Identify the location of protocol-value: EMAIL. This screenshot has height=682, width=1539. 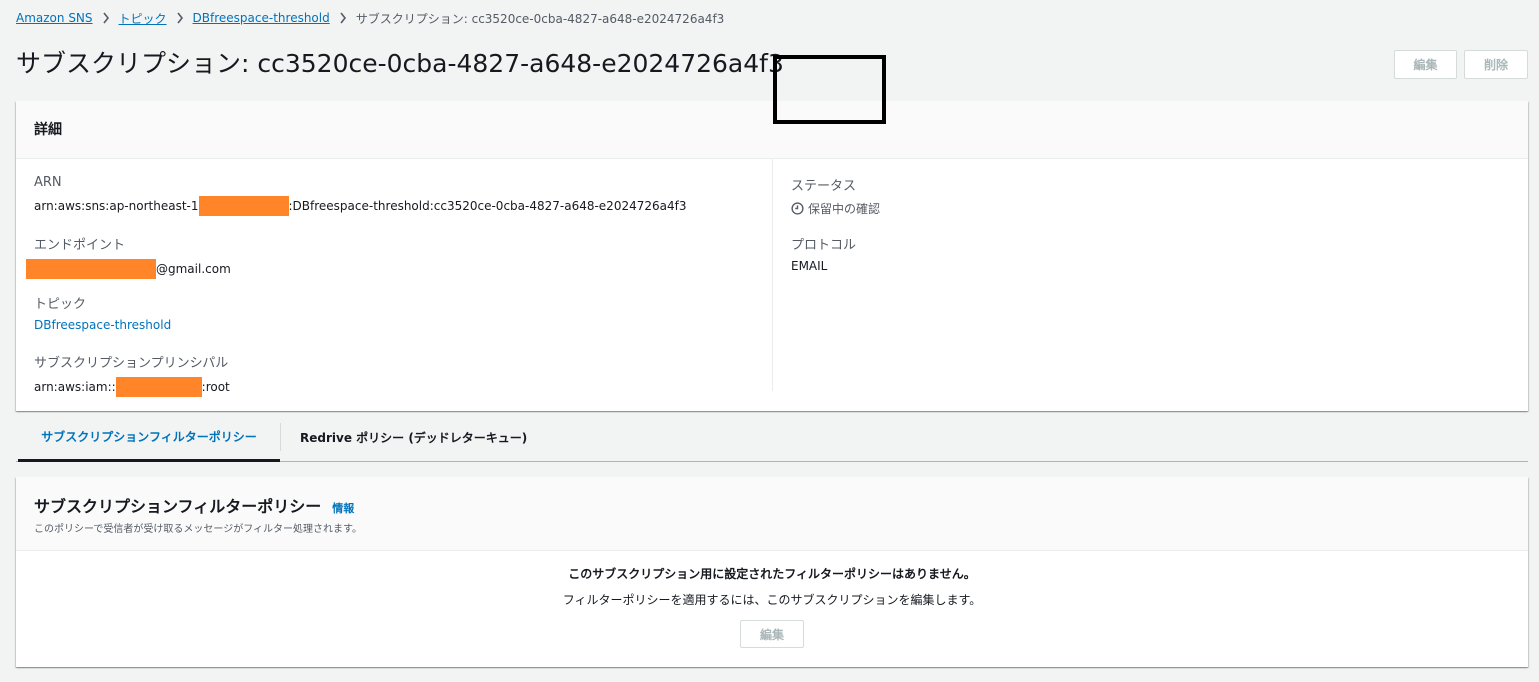
(809, 266).